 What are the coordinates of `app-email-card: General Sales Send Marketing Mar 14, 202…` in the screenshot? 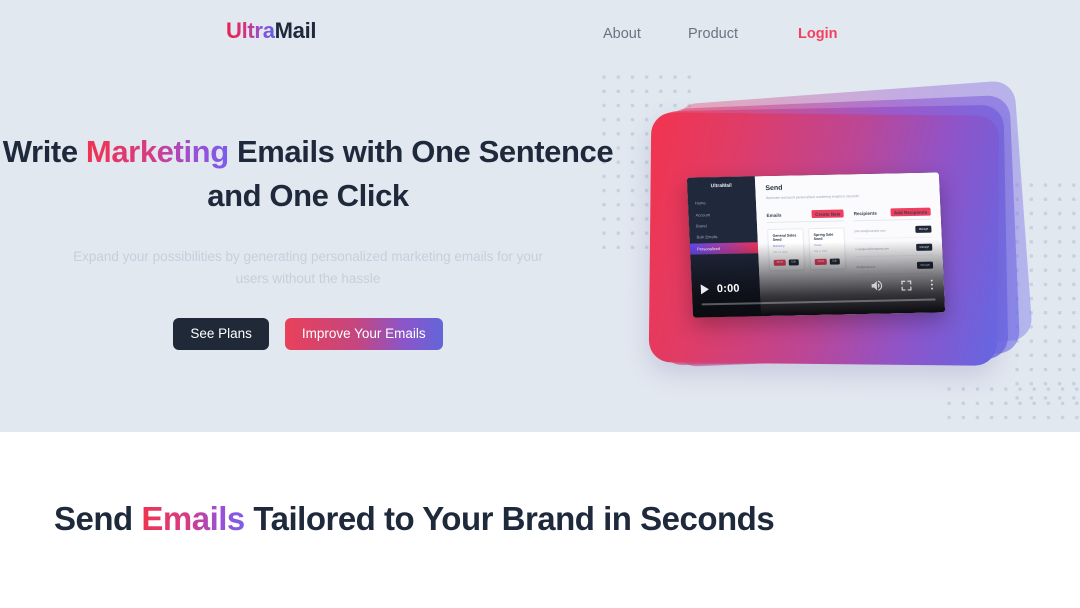 It's located at (786, 249).